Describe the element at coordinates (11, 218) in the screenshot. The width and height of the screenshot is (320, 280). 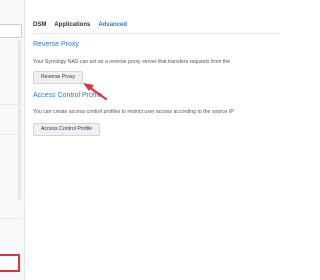
I see `sidebar-divider` at that location.